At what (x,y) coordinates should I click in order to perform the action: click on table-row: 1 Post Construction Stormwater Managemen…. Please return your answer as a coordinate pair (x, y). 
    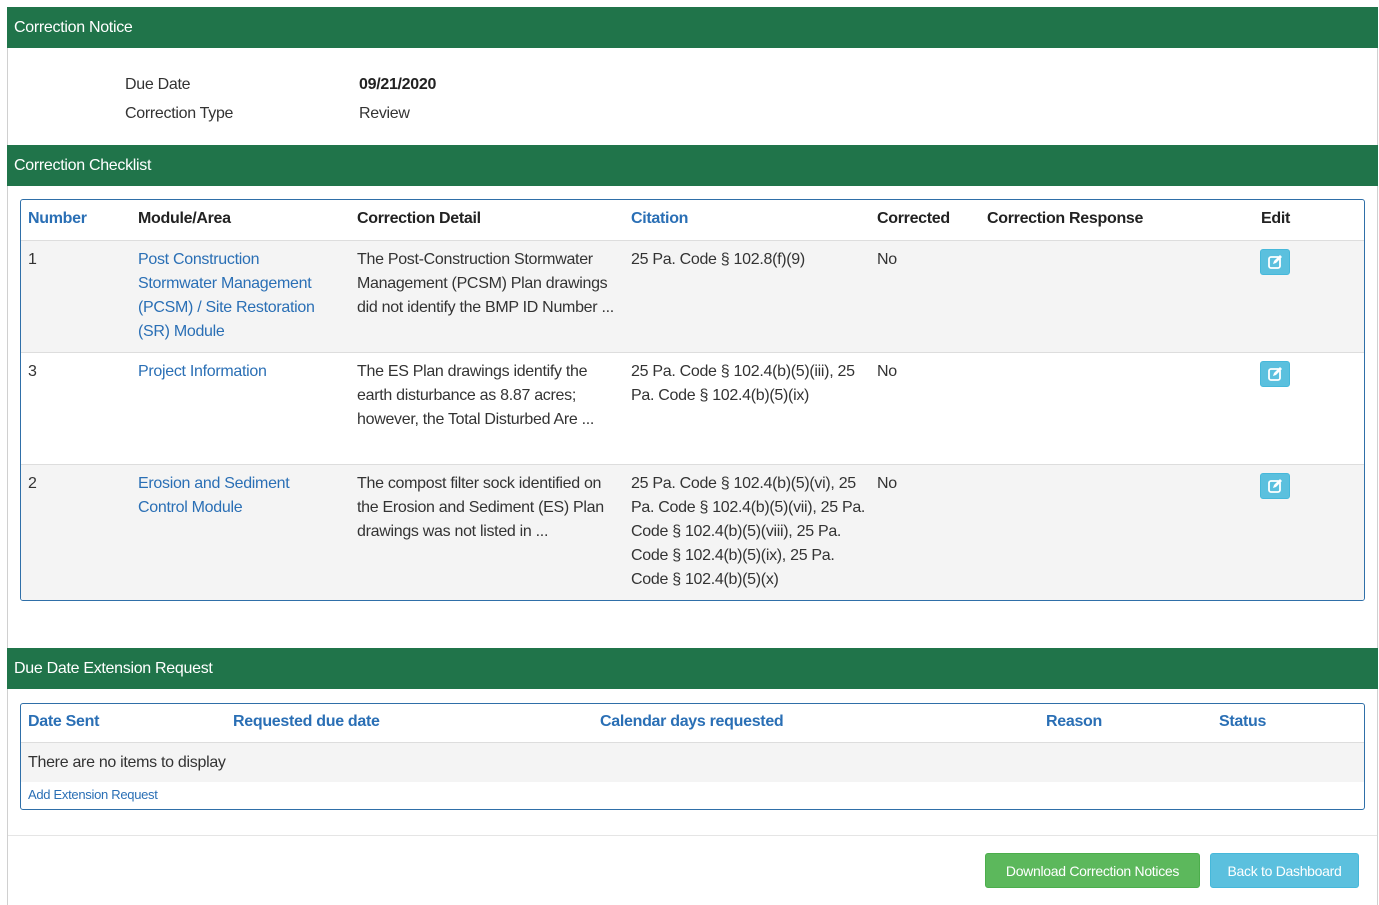
    Looking at the image, I should click on (692, 296).